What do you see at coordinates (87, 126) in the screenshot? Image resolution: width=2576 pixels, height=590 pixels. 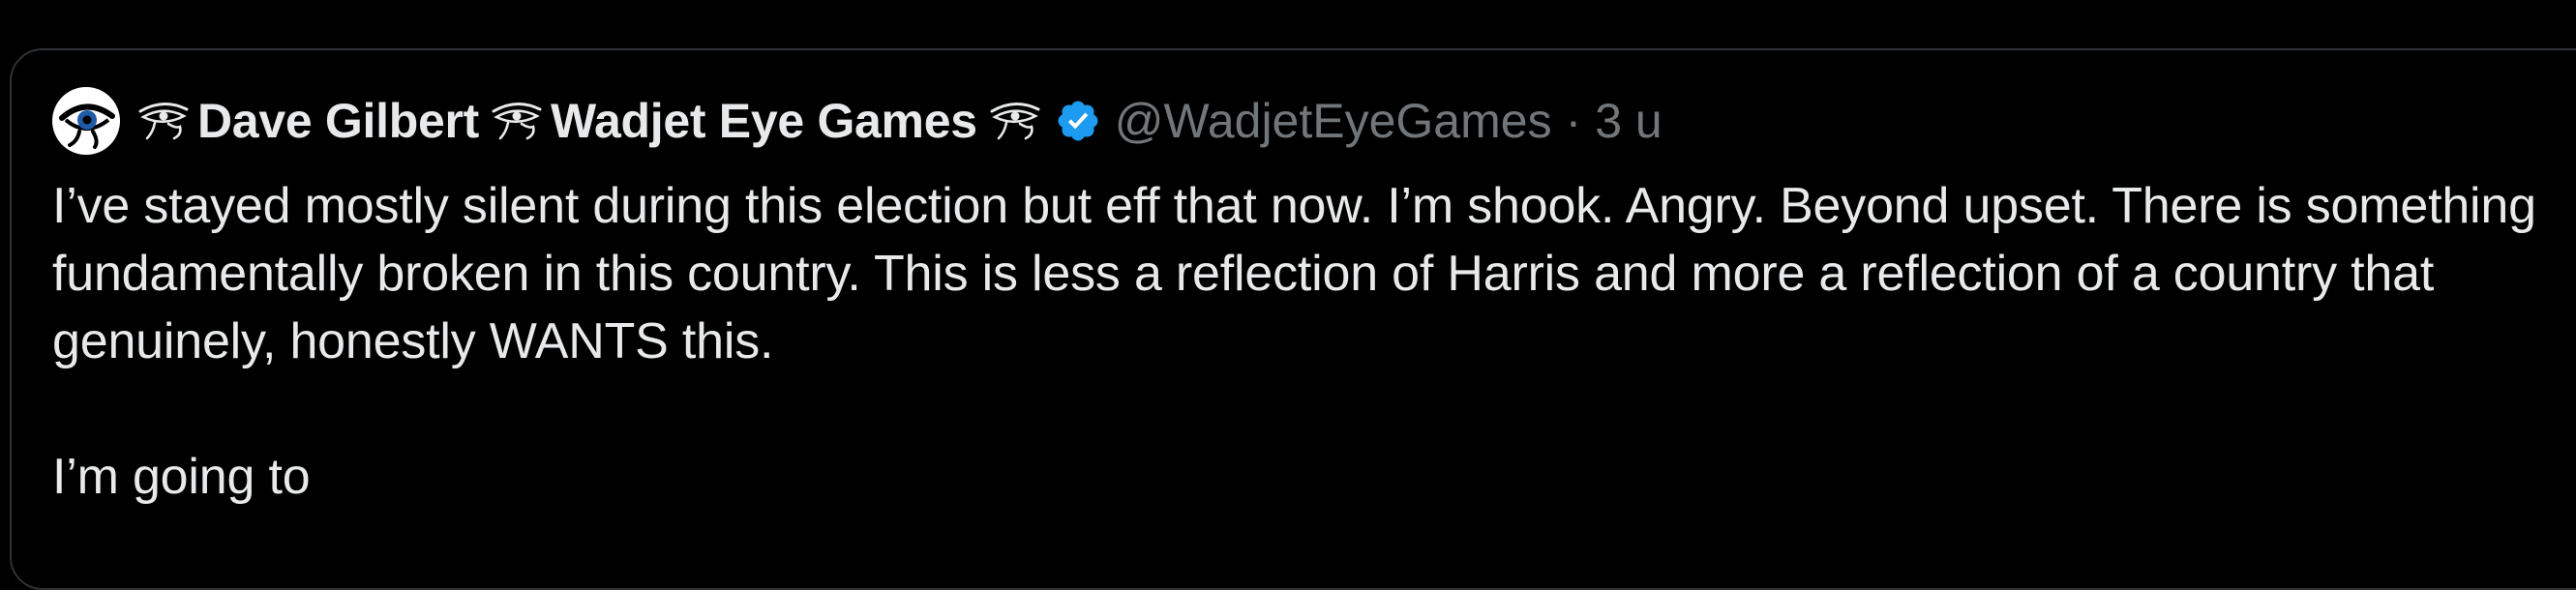 I see `eye-of-horus-avatar-icon` at bounding box center [87, 126].